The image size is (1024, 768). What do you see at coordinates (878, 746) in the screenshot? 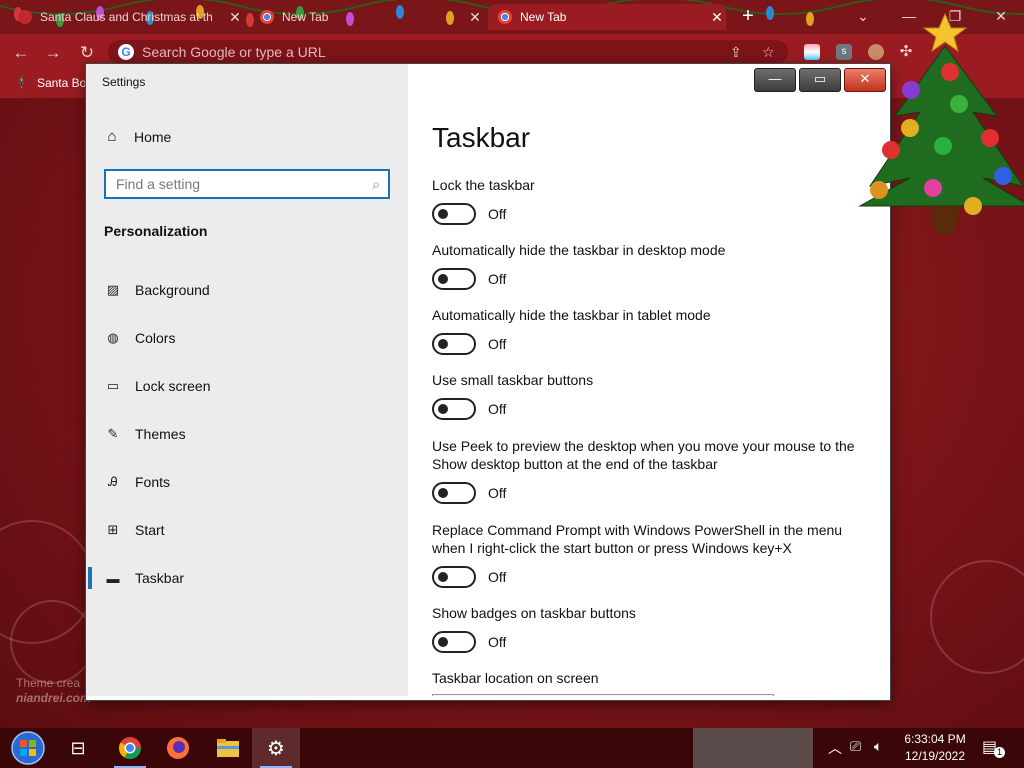
I see `volume-icon: 🔈︎` at bounding box center [878, 746].